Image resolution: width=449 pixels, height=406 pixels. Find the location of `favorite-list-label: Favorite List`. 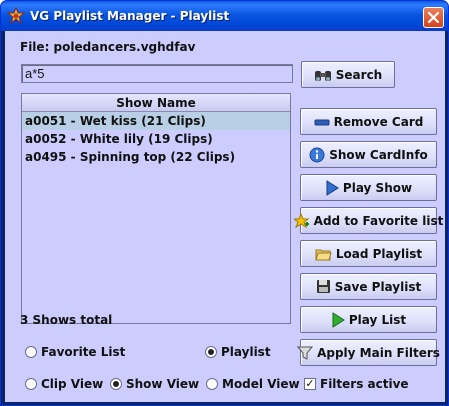

favorite-list-label: Favorite List is located at coordinates (83, 352).